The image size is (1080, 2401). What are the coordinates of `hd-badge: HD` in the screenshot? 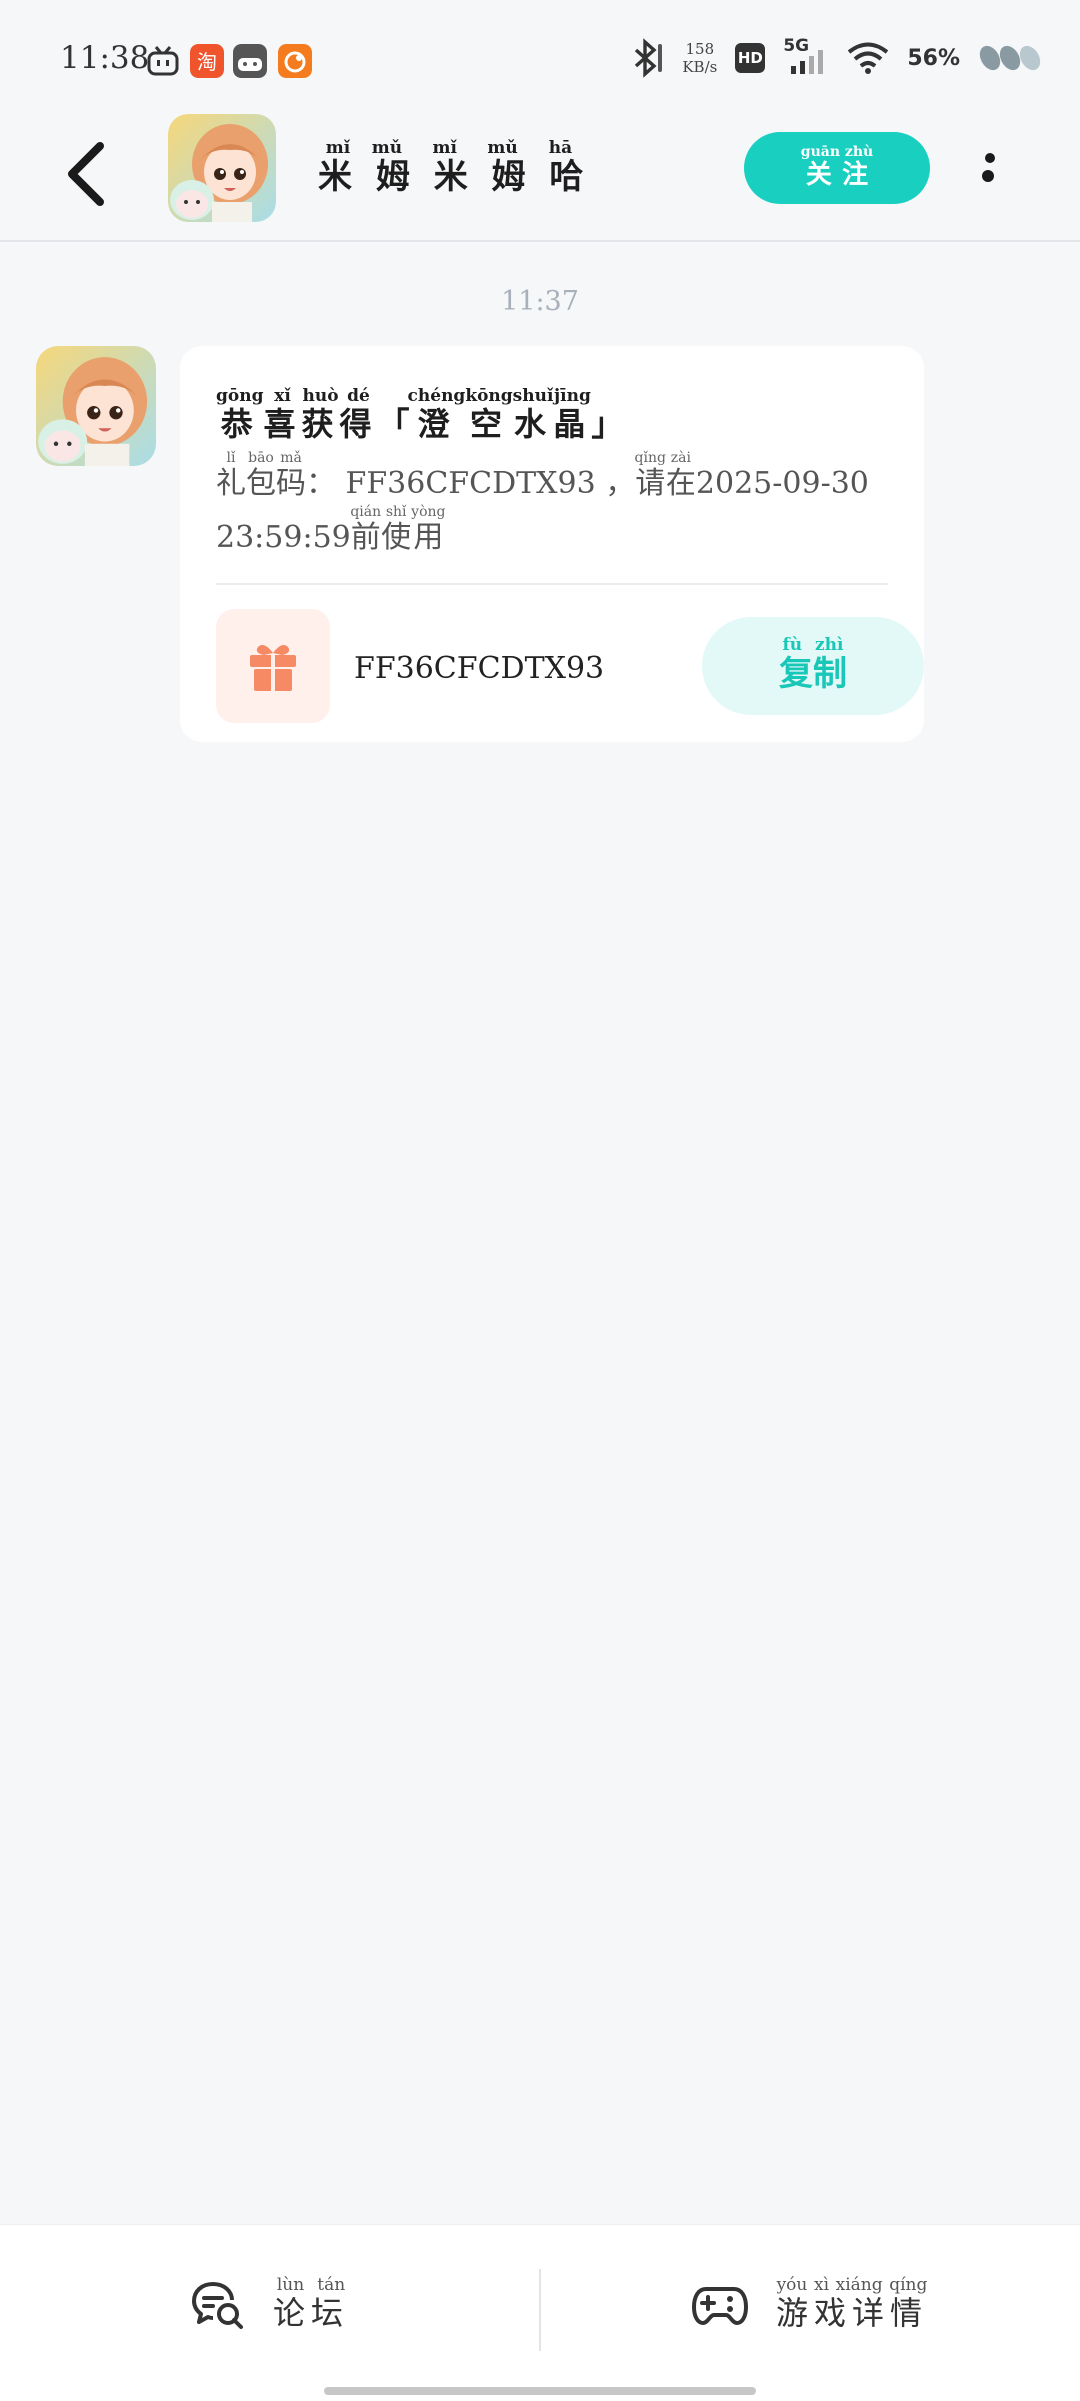 It's located at (750, 58).